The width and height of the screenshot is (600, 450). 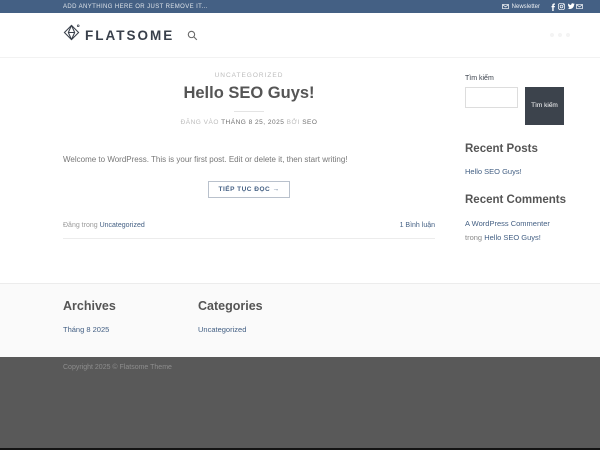 I want to click on posted-in-label: Đăng trong, so click(x=80, y=226).